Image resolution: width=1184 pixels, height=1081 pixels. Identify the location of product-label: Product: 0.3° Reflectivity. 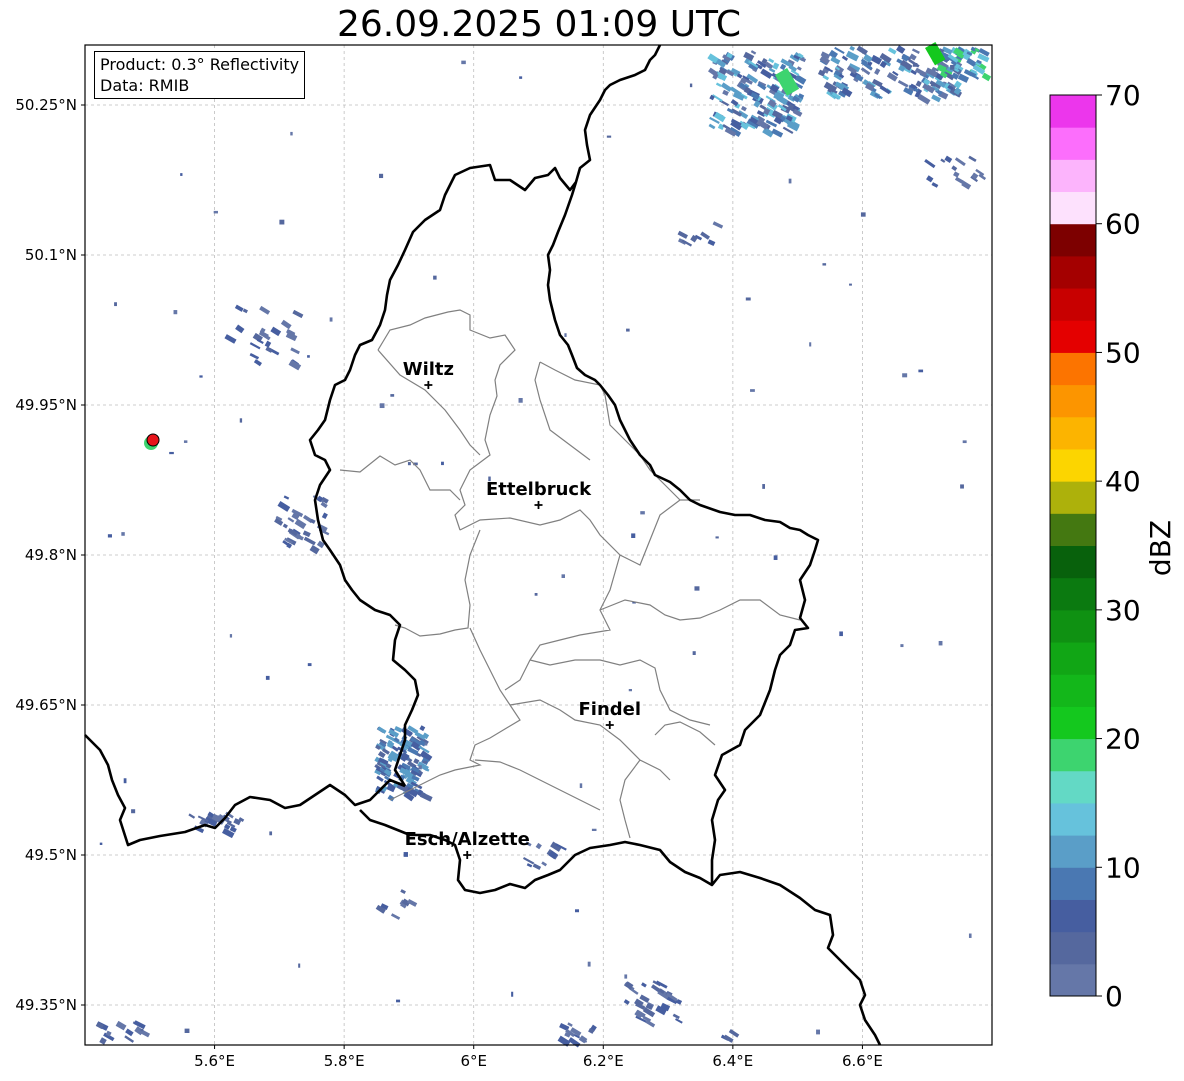
(200, 64).